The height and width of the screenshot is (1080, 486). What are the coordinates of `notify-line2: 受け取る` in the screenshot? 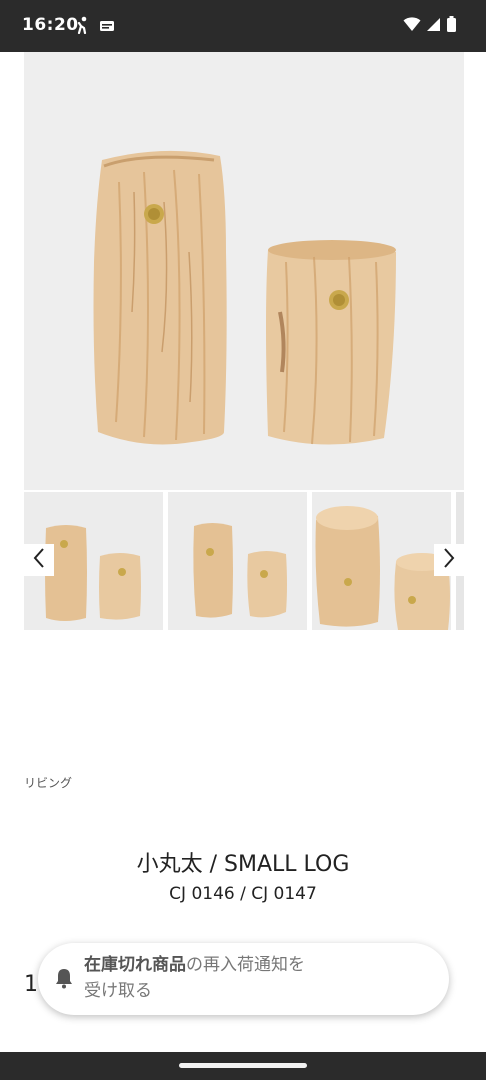 It's located at (118, 991).